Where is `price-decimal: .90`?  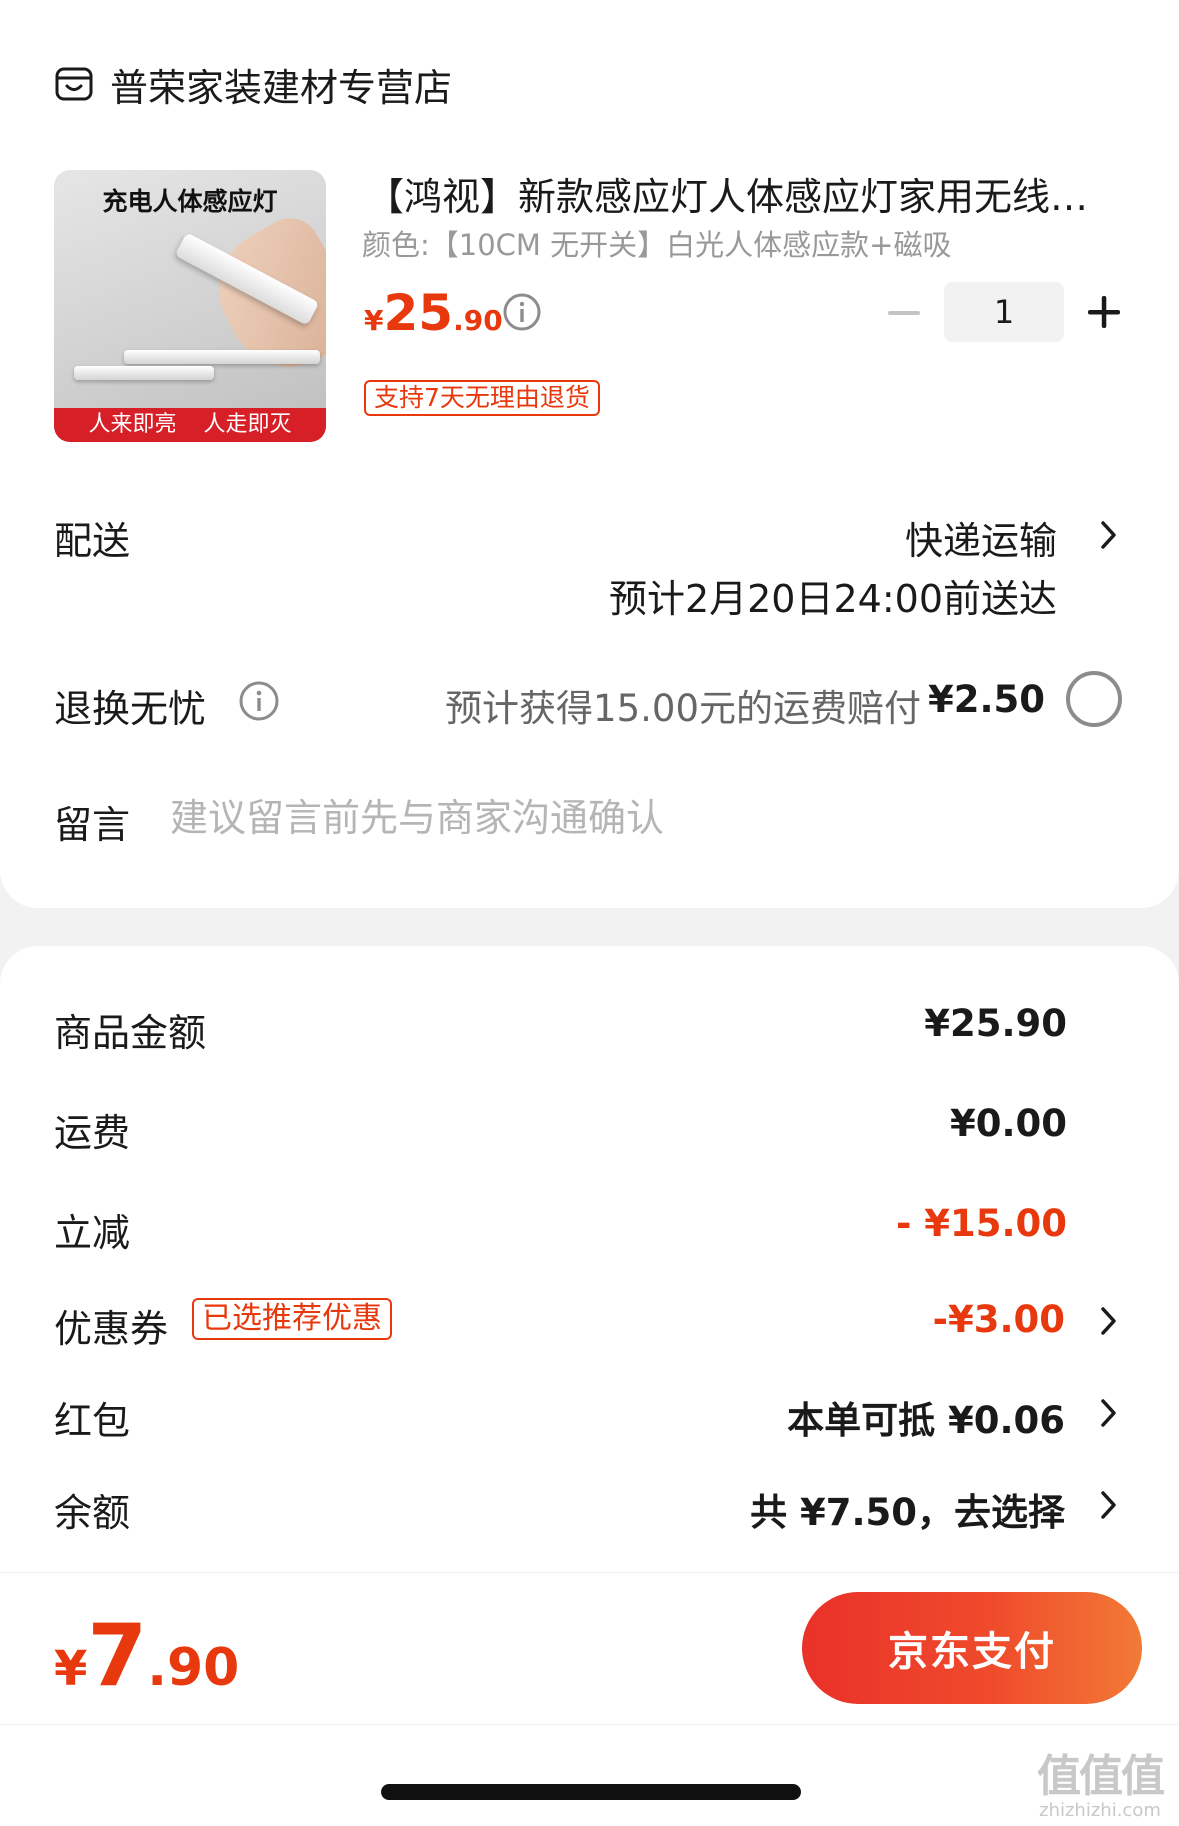
price-decimal: .90 is located at coordinates (478, 320).